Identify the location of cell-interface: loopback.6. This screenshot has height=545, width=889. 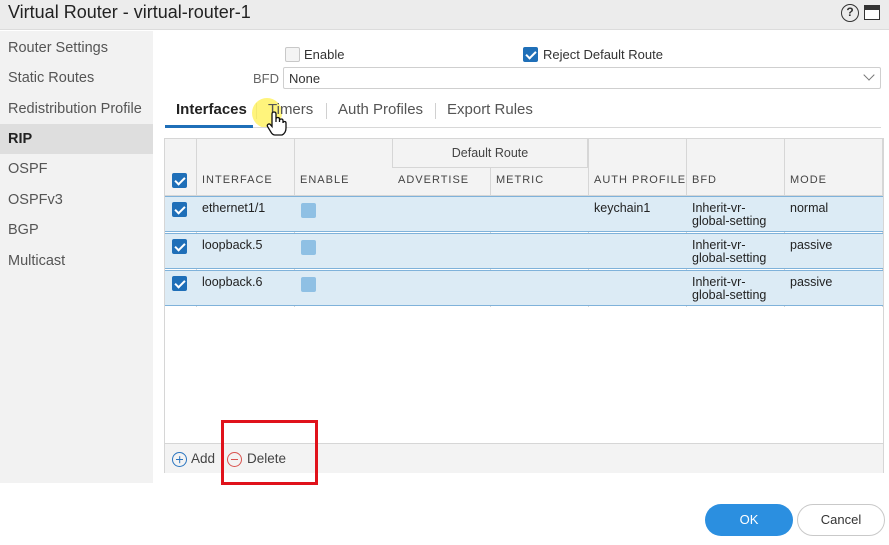
(232, 282).